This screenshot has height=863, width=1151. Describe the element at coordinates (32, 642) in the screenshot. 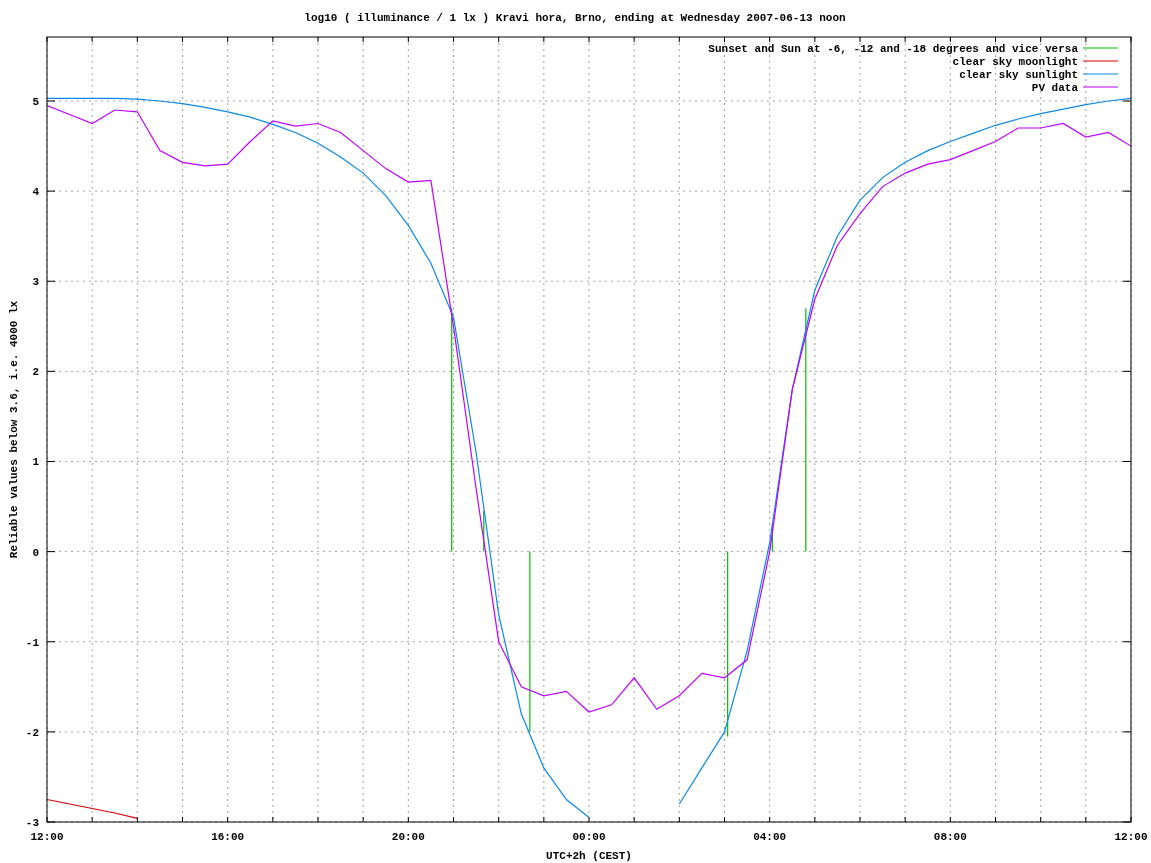

I see `y-tick-label: -1` at that location.